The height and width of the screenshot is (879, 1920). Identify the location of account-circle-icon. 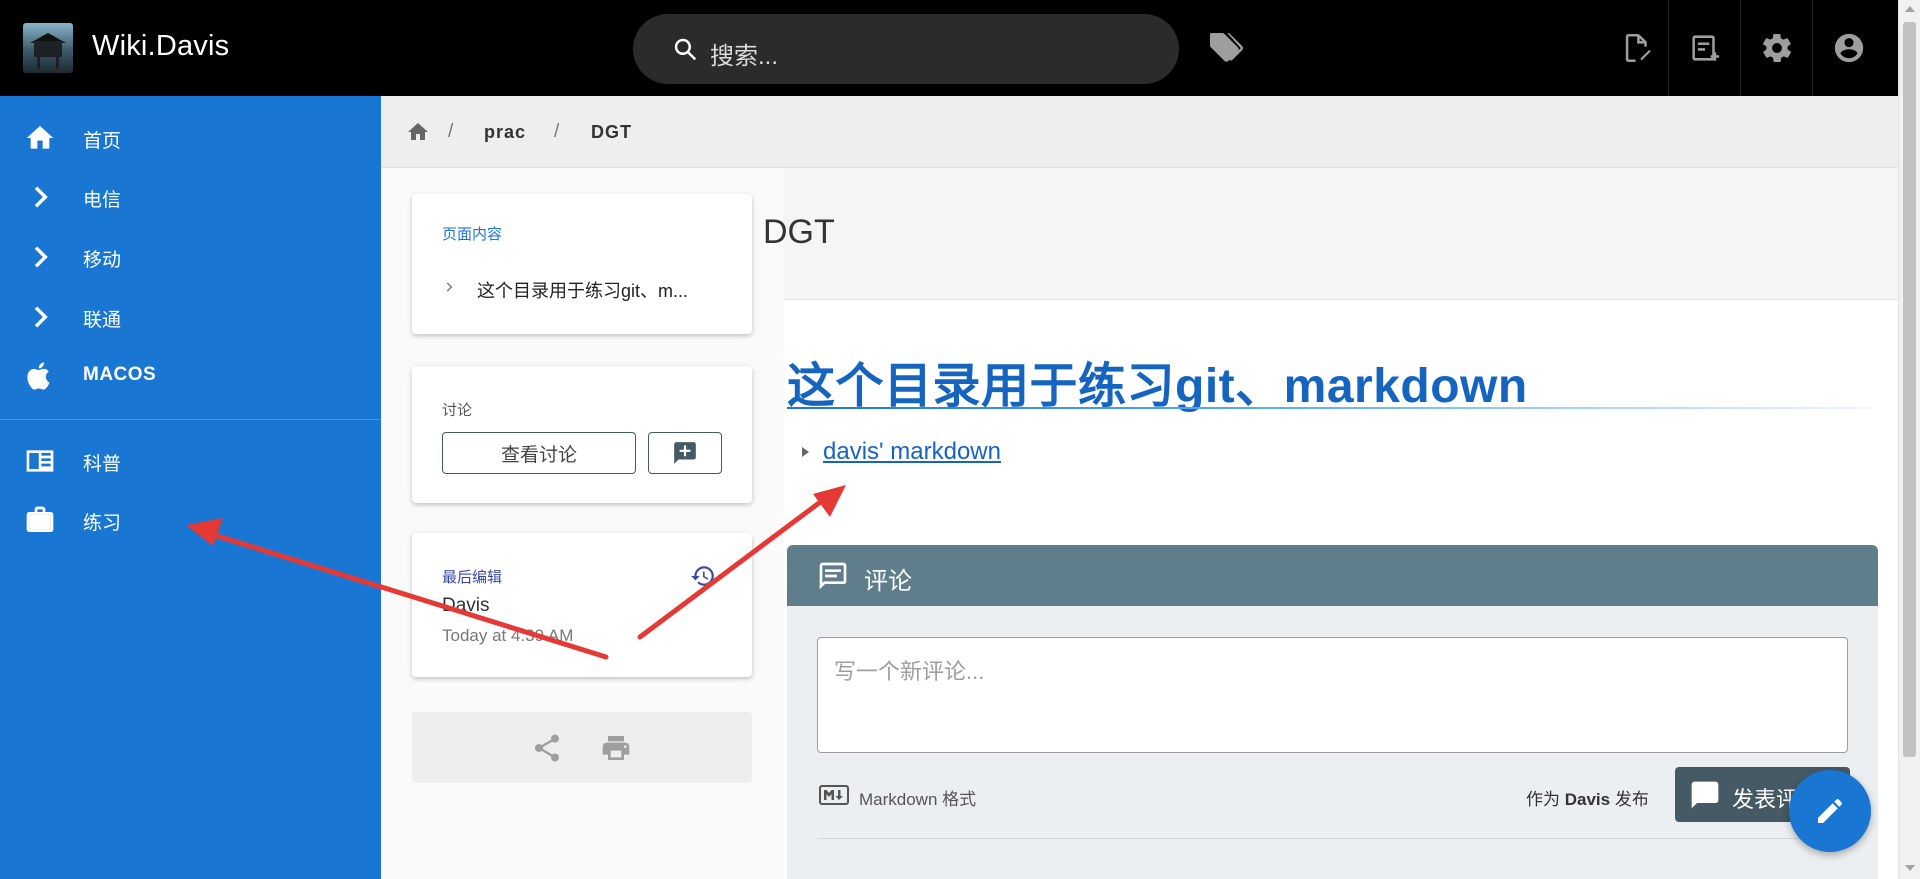
(1848, 48).